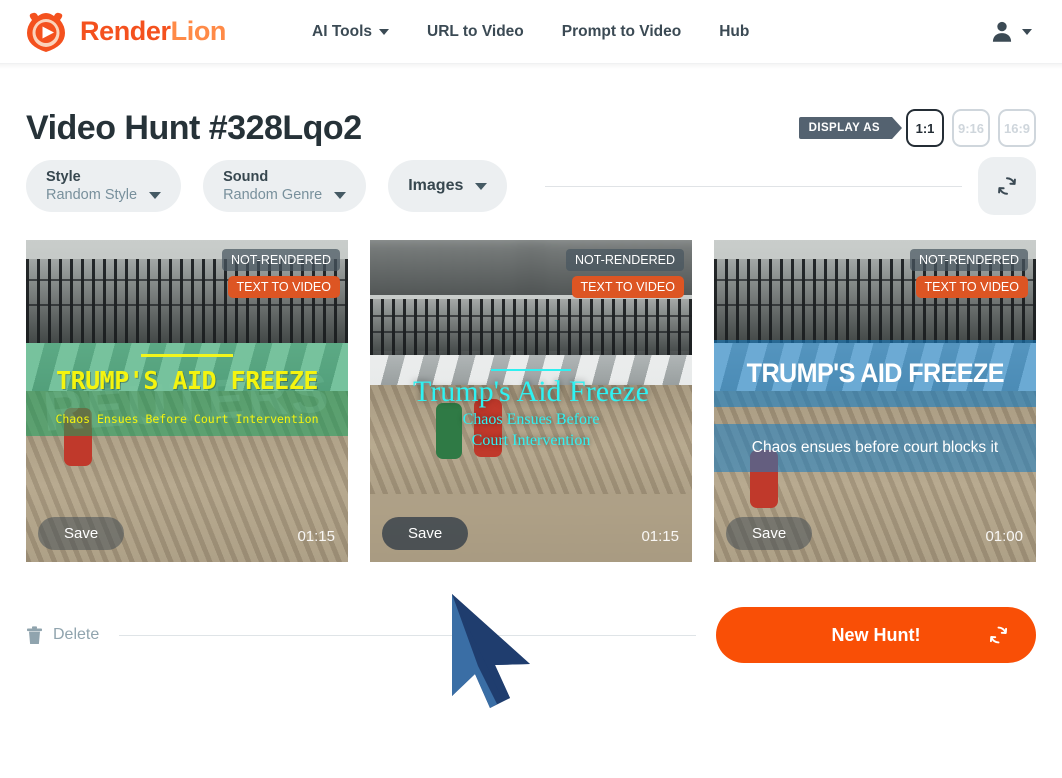  Describe the element at coordinates (198, 31) in the screenshot. I see `brand-name-part2: Lion` at that location.